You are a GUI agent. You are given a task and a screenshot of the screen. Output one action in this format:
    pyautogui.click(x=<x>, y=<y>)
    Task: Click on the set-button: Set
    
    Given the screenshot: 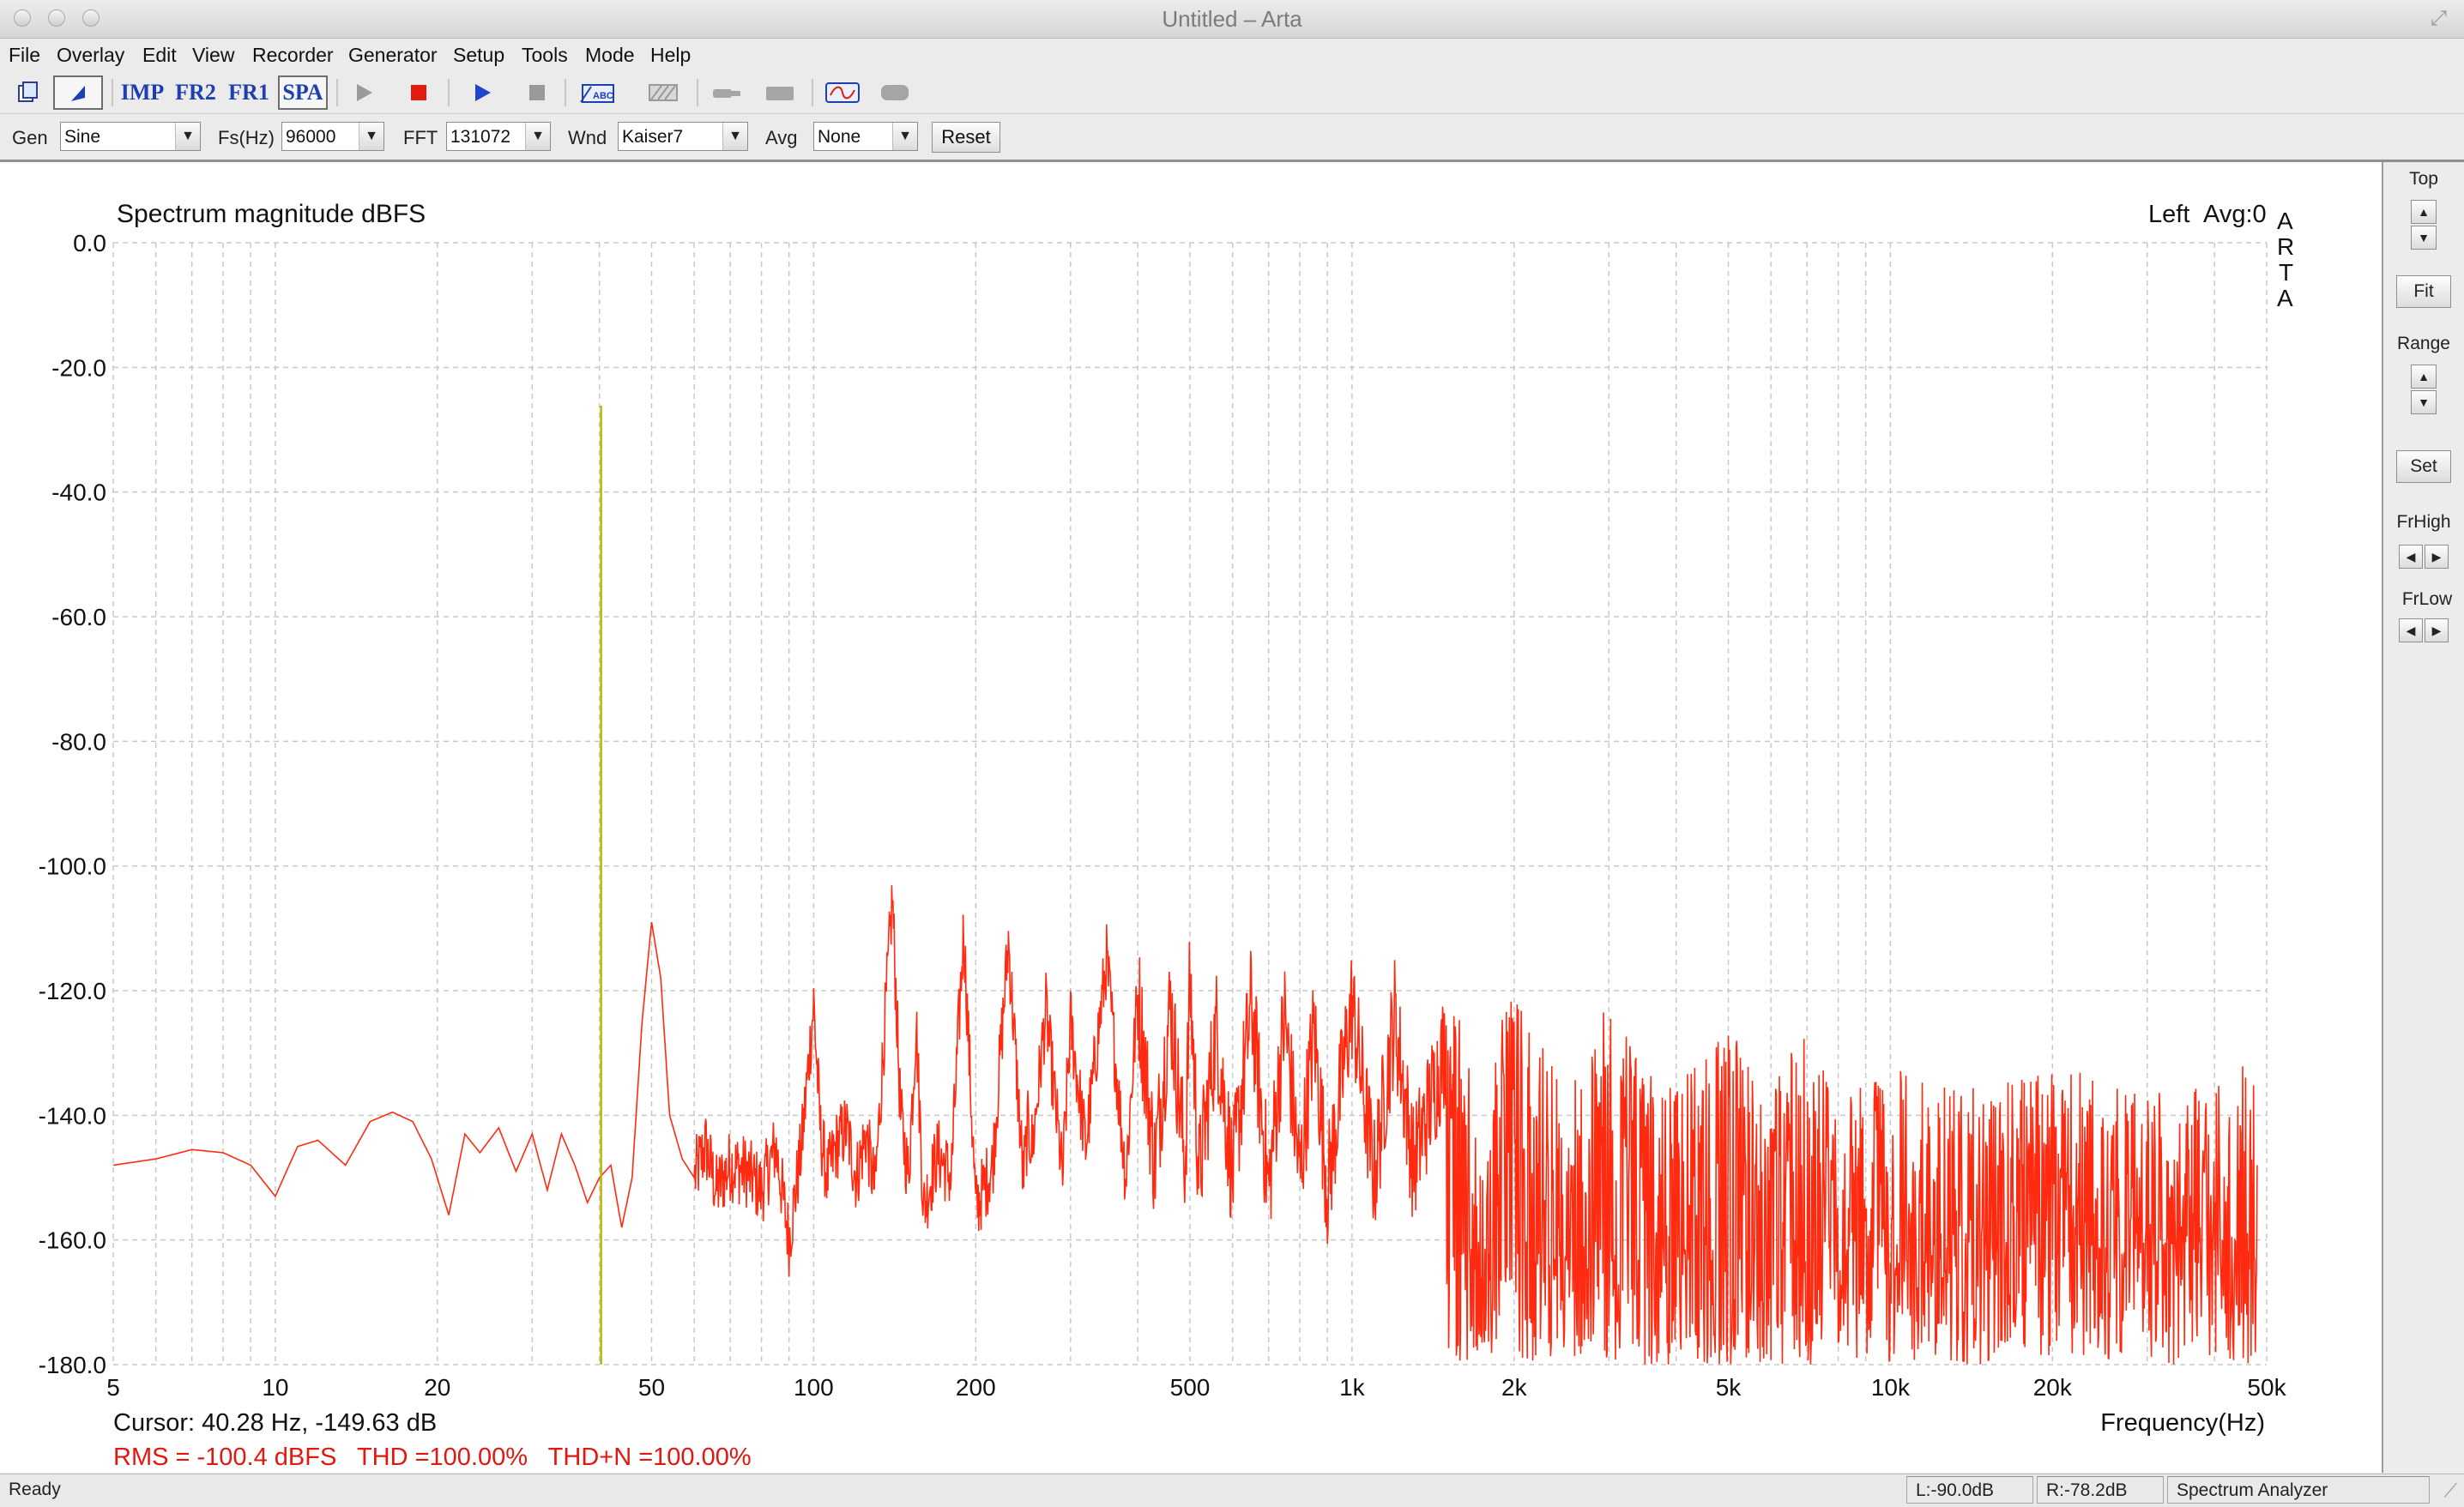 What is the action you would take?
    pyautogui.click(x=2423, y=466)
    